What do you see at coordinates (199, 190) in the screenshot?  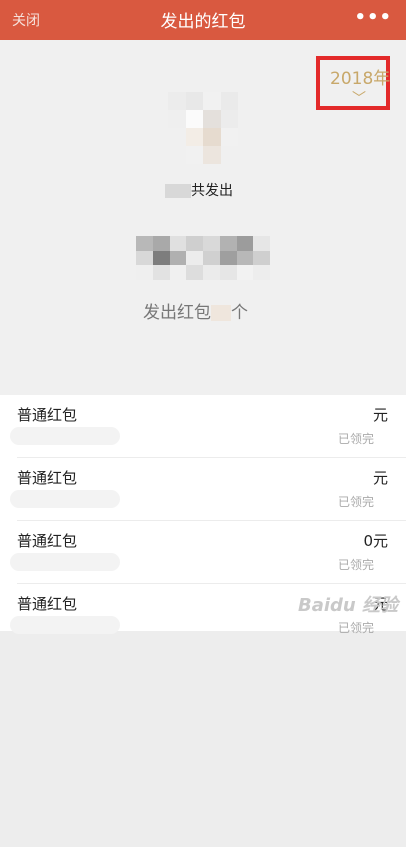 I see `total-sent-label: 共发出` at bounding box center [199, 190].